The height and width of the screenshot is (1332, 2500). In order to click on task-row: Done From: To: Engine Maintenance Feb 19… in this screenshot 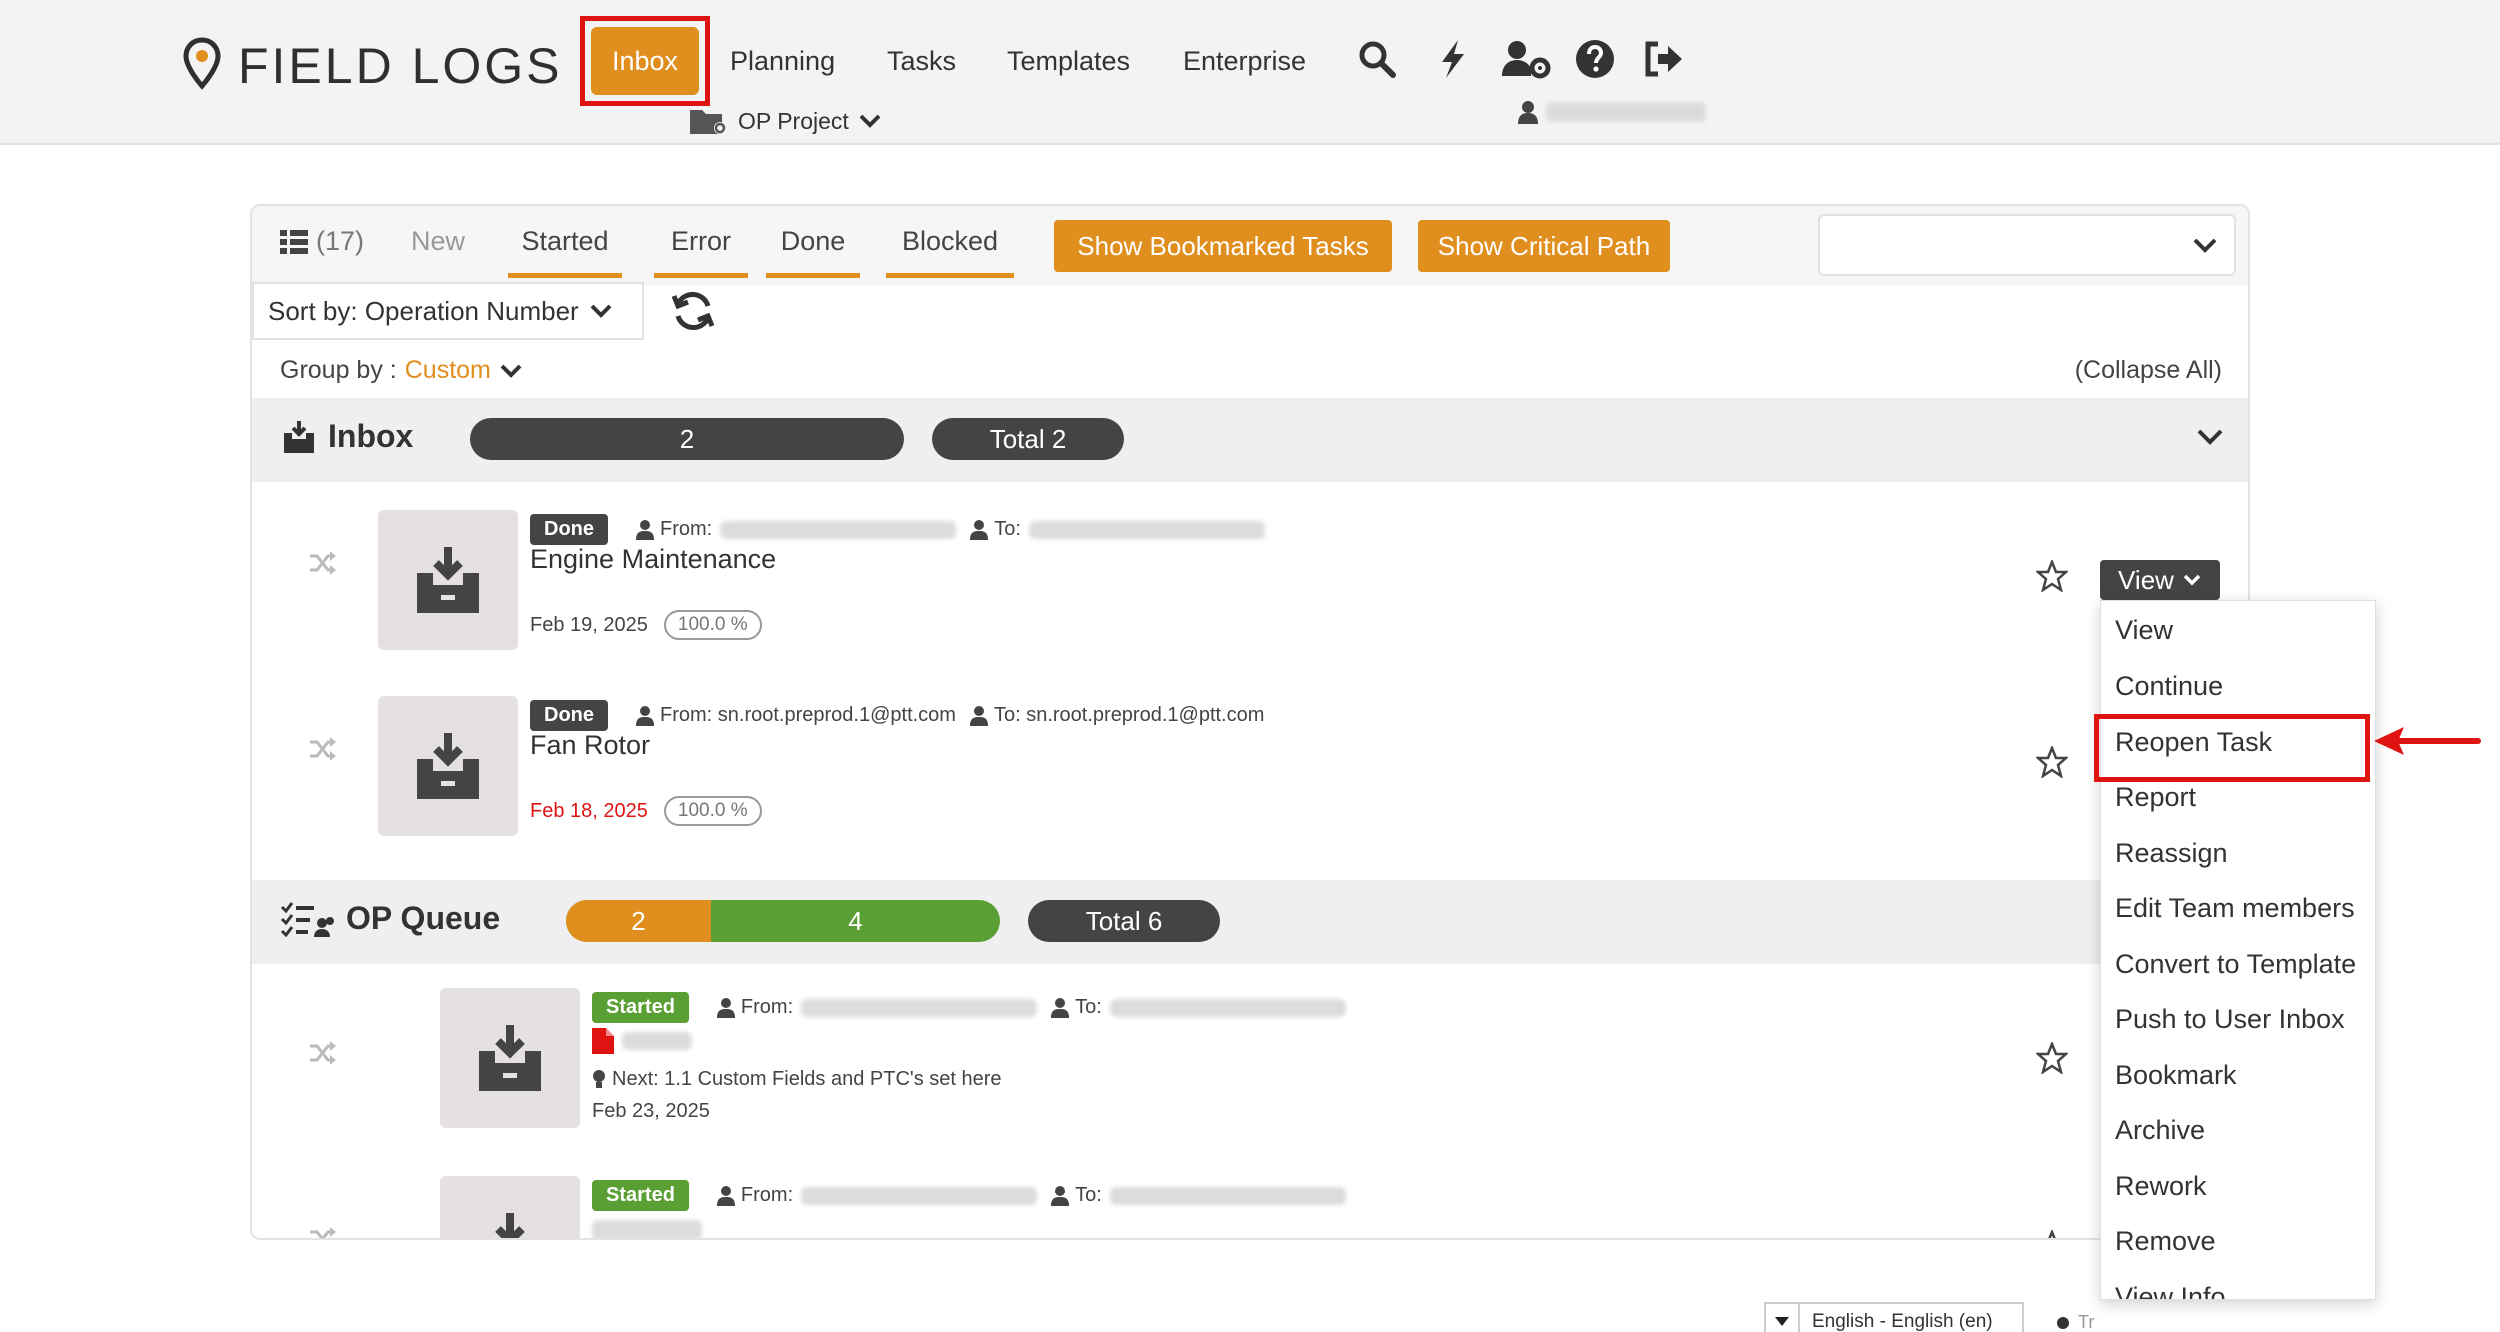, I will do `click(1250, 590)`.